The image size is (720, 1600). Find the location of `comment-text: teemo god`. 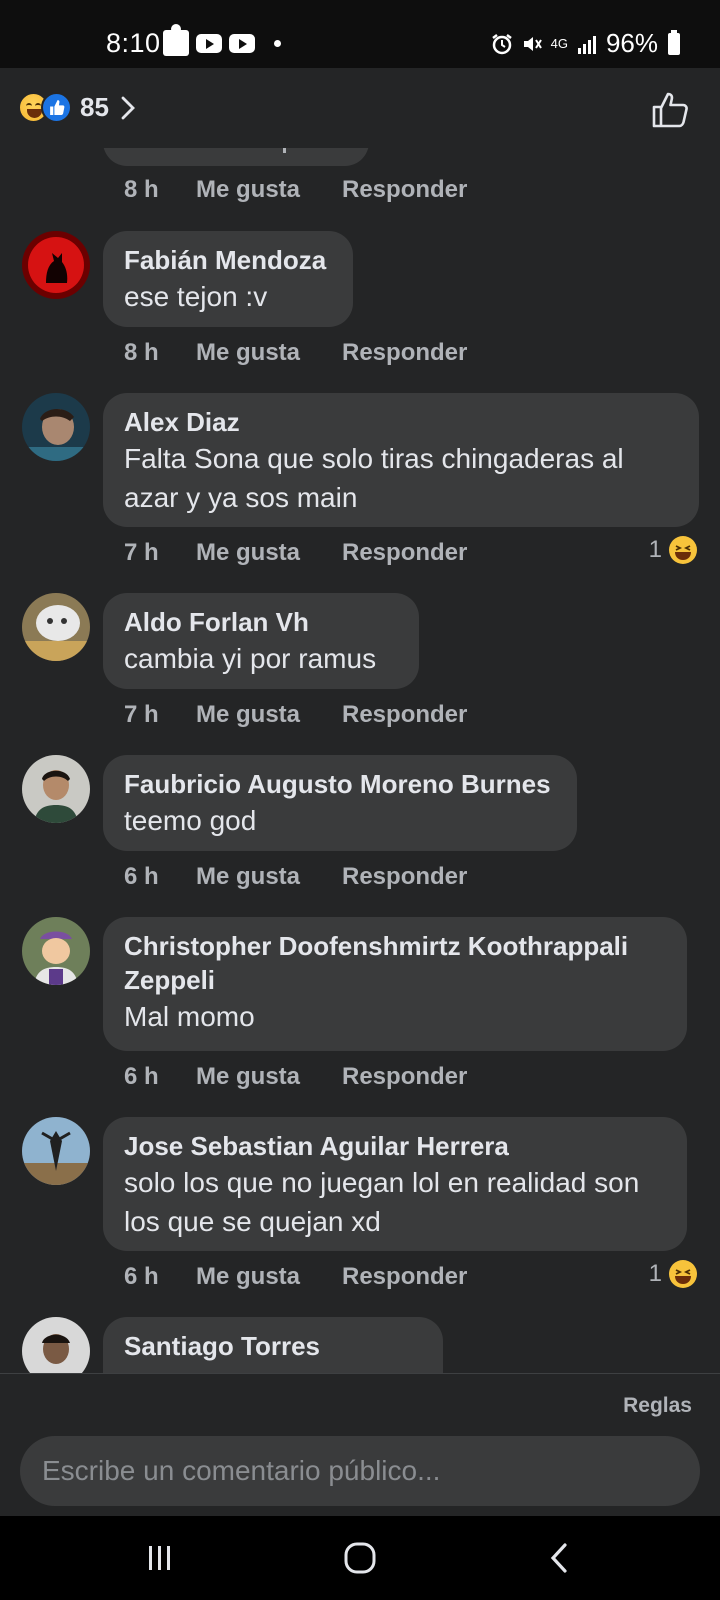

comment-text: teemo god is located at coordinates (190, 820).